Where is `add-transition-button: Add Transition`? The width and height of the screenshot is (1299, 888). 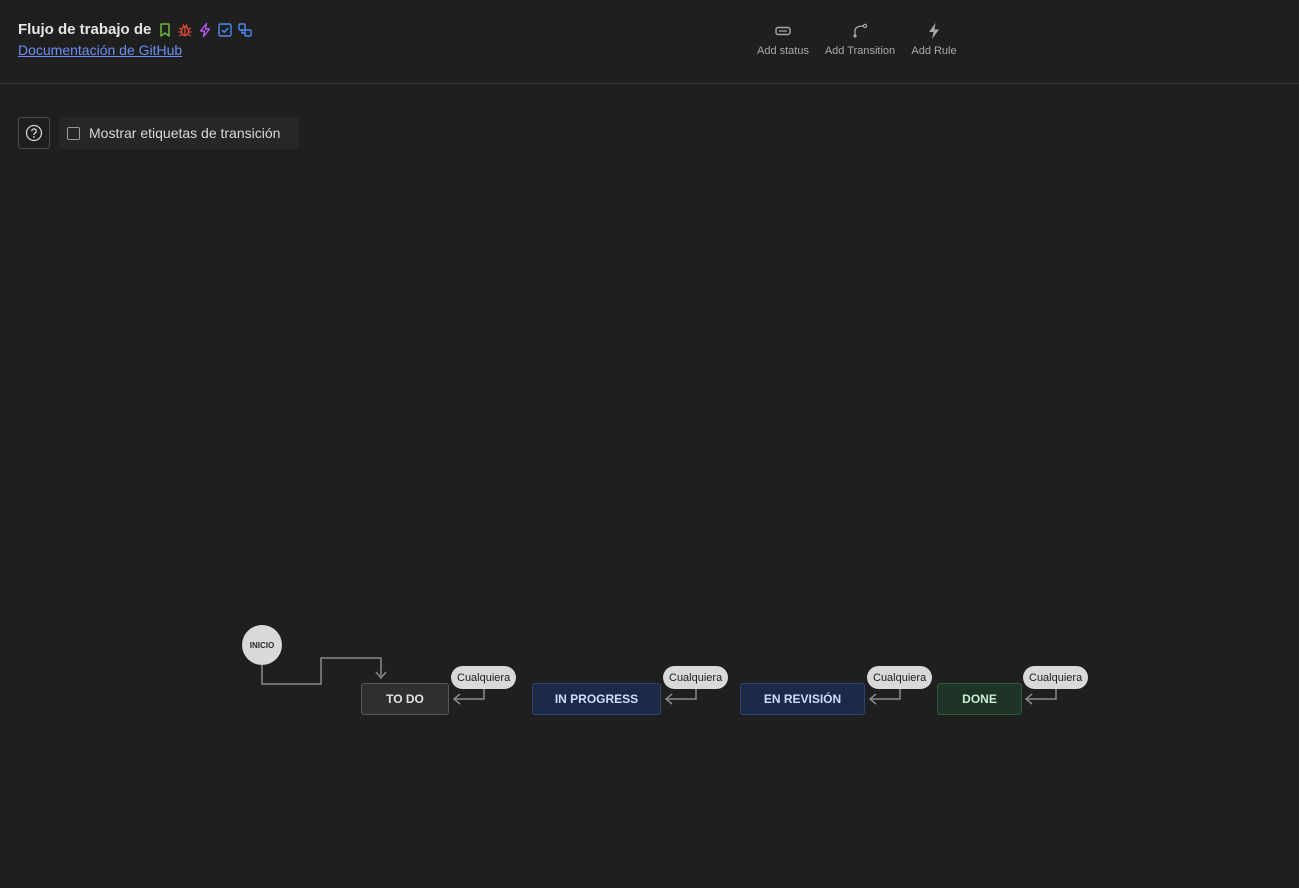
add-transition-button: Add Transition is located at coordinates (860, 39).